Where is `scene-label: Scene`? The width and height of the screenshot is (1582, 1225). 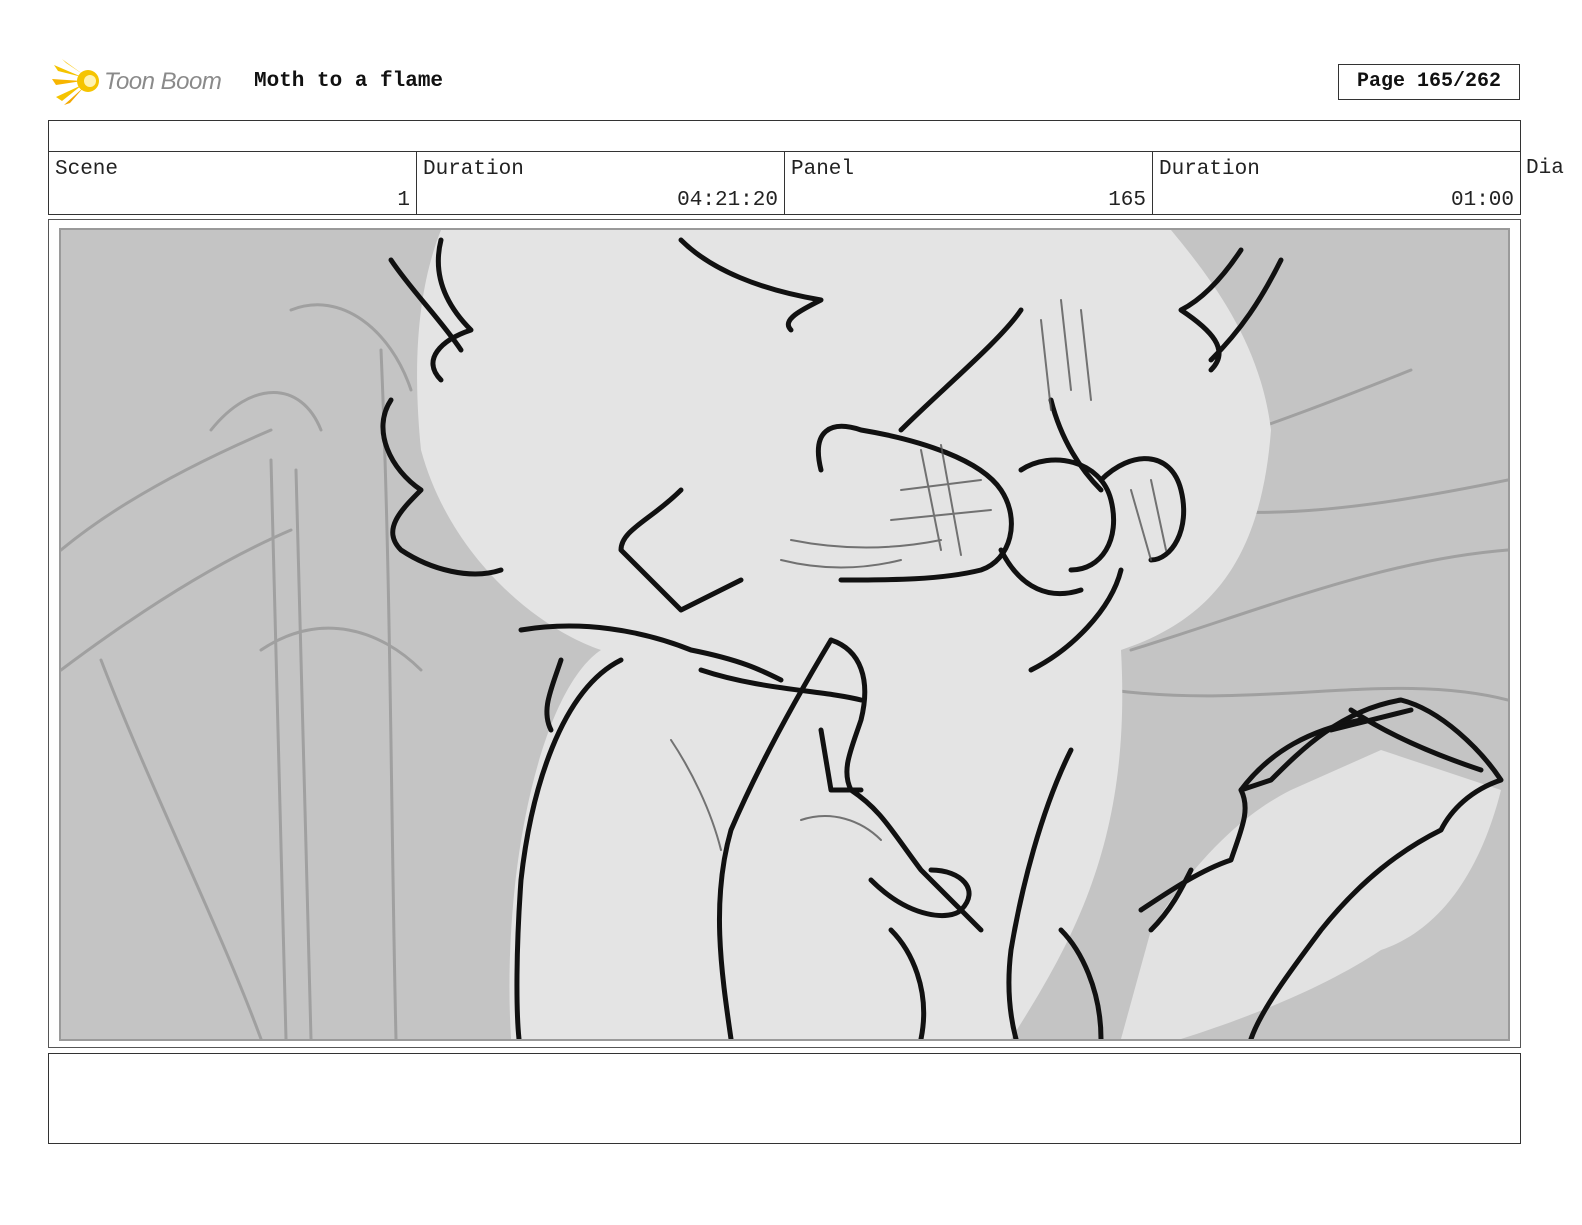
scene-label: Scene is located at coordinates (87, 169).